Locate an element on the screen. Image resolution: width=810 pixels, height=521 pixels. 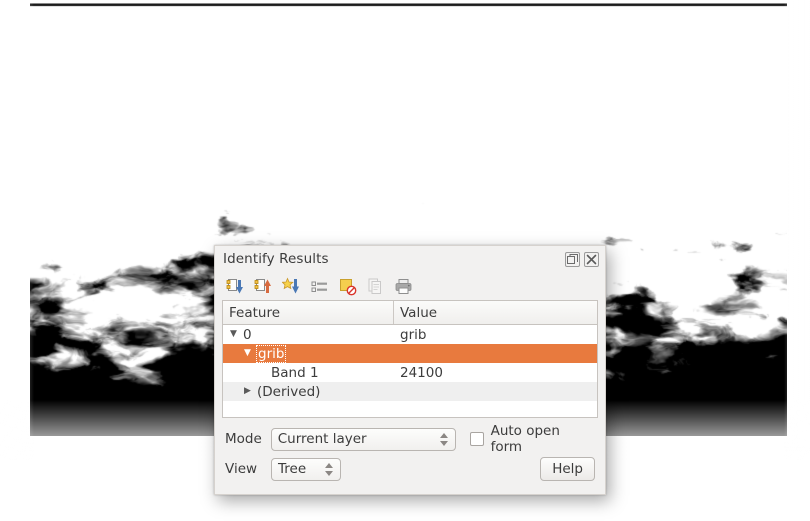
copy-feature-button is located at coordinates (375, 286).